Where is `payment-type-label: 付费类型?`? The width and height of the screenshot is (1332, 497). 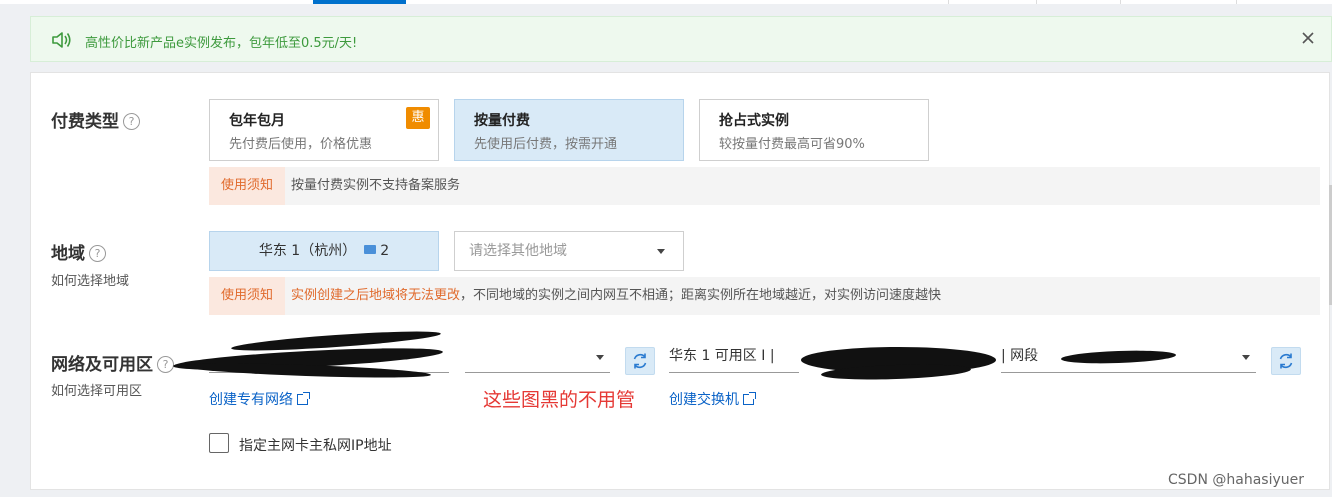 payment-type-label: 付费类型? is located at coordinates (95, 119).